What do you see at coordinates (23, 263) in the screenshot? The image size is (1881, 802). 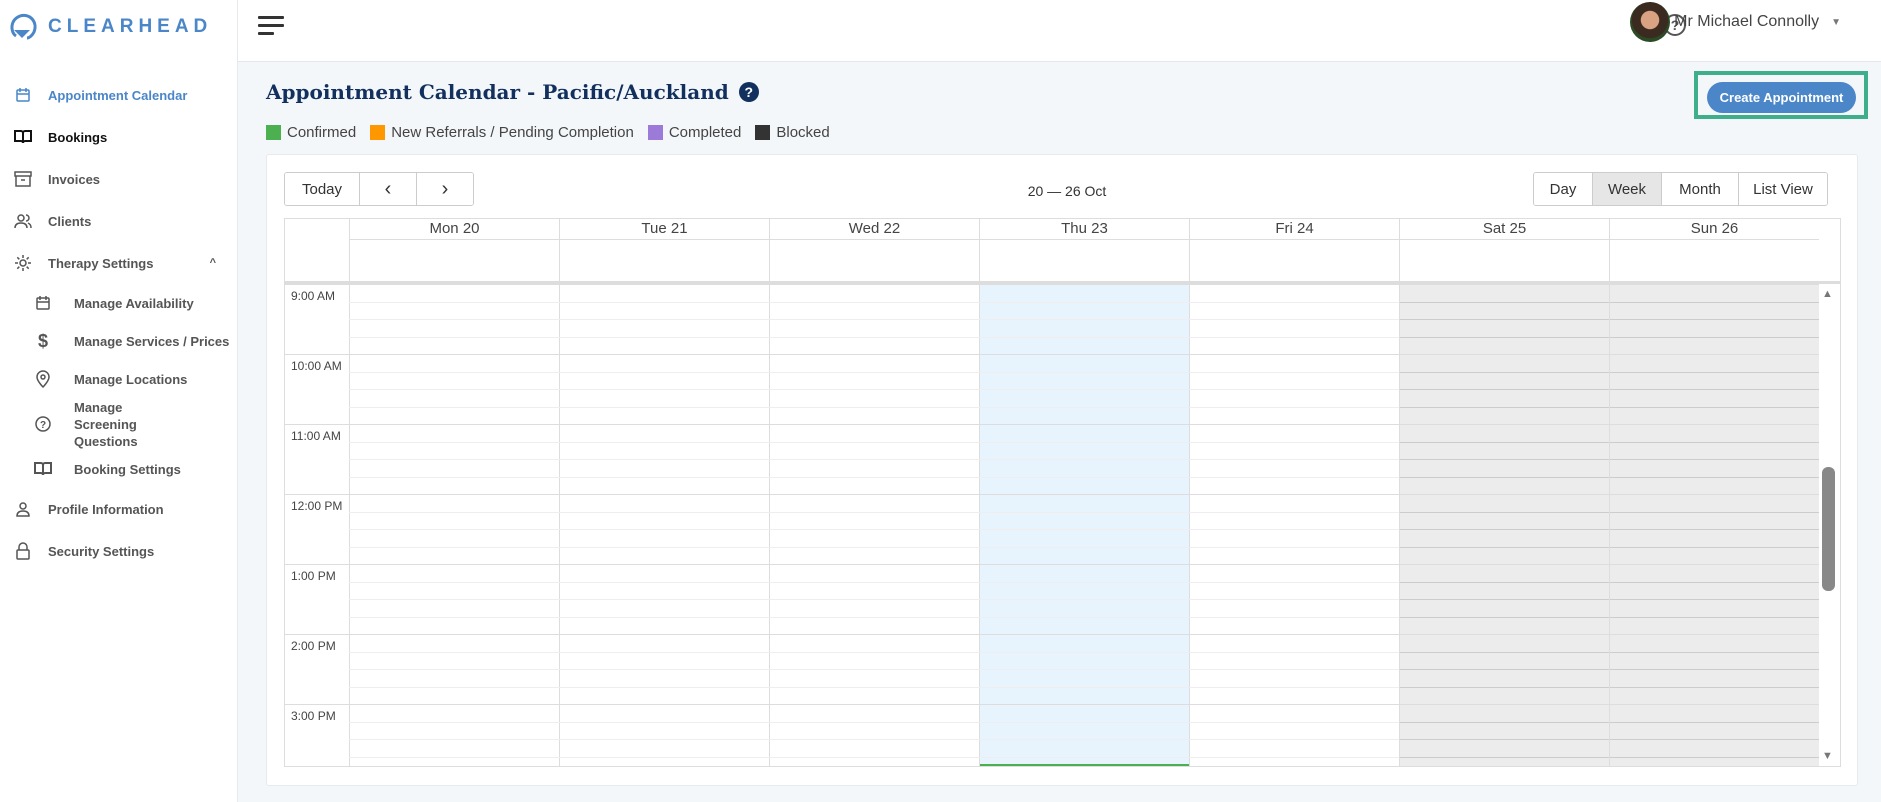 I see `gear-icon` at bounding box center [23, 263].